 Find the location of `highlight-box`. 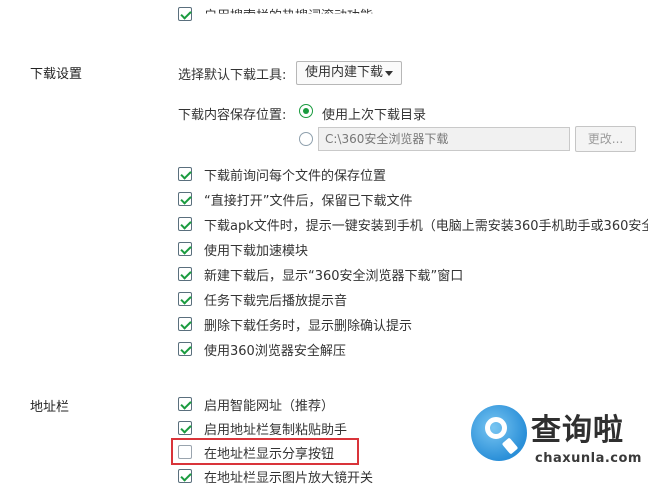

highlight-box is located at coordinates (265, 451).